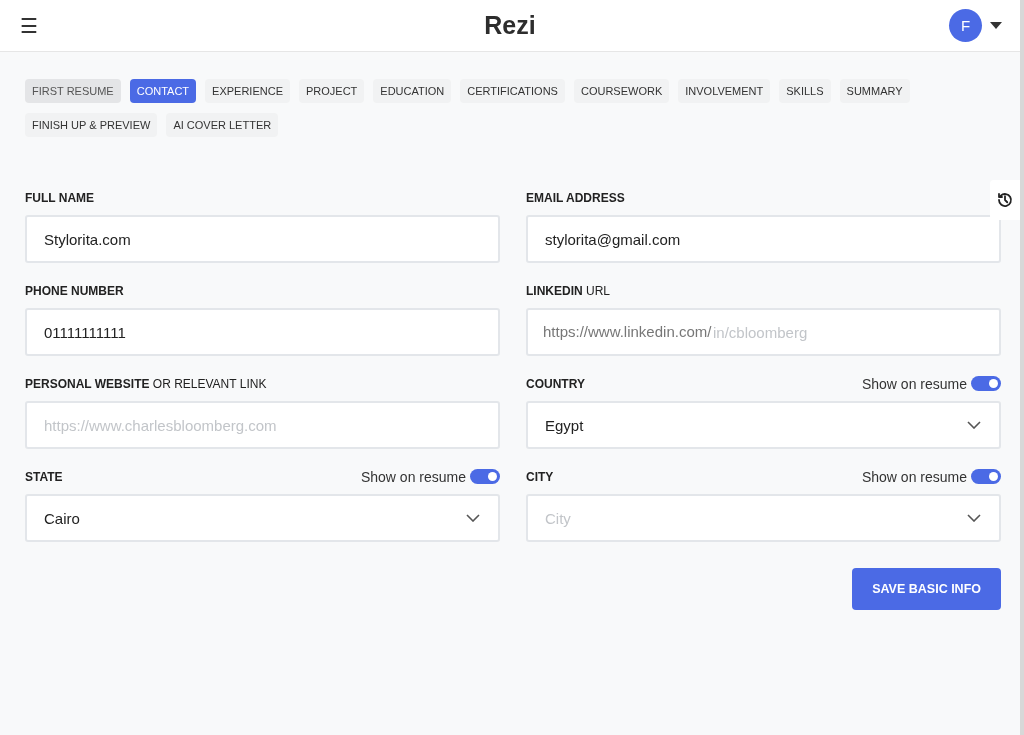 The image size is (1024, 735). Describe the element at coordinates (163, 91) in the screenshot. I see `section-tab: CONTACT` at that location.